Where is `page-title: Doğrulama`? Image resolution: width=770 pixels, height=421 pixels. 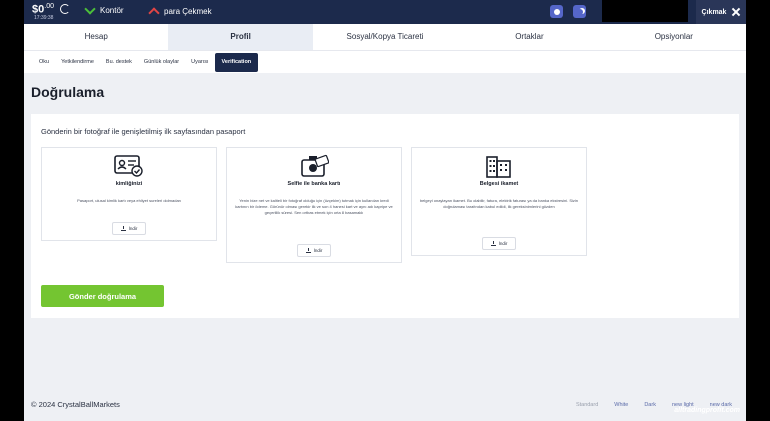 page-title: Doğrulama is located at coordinates (68, 92).